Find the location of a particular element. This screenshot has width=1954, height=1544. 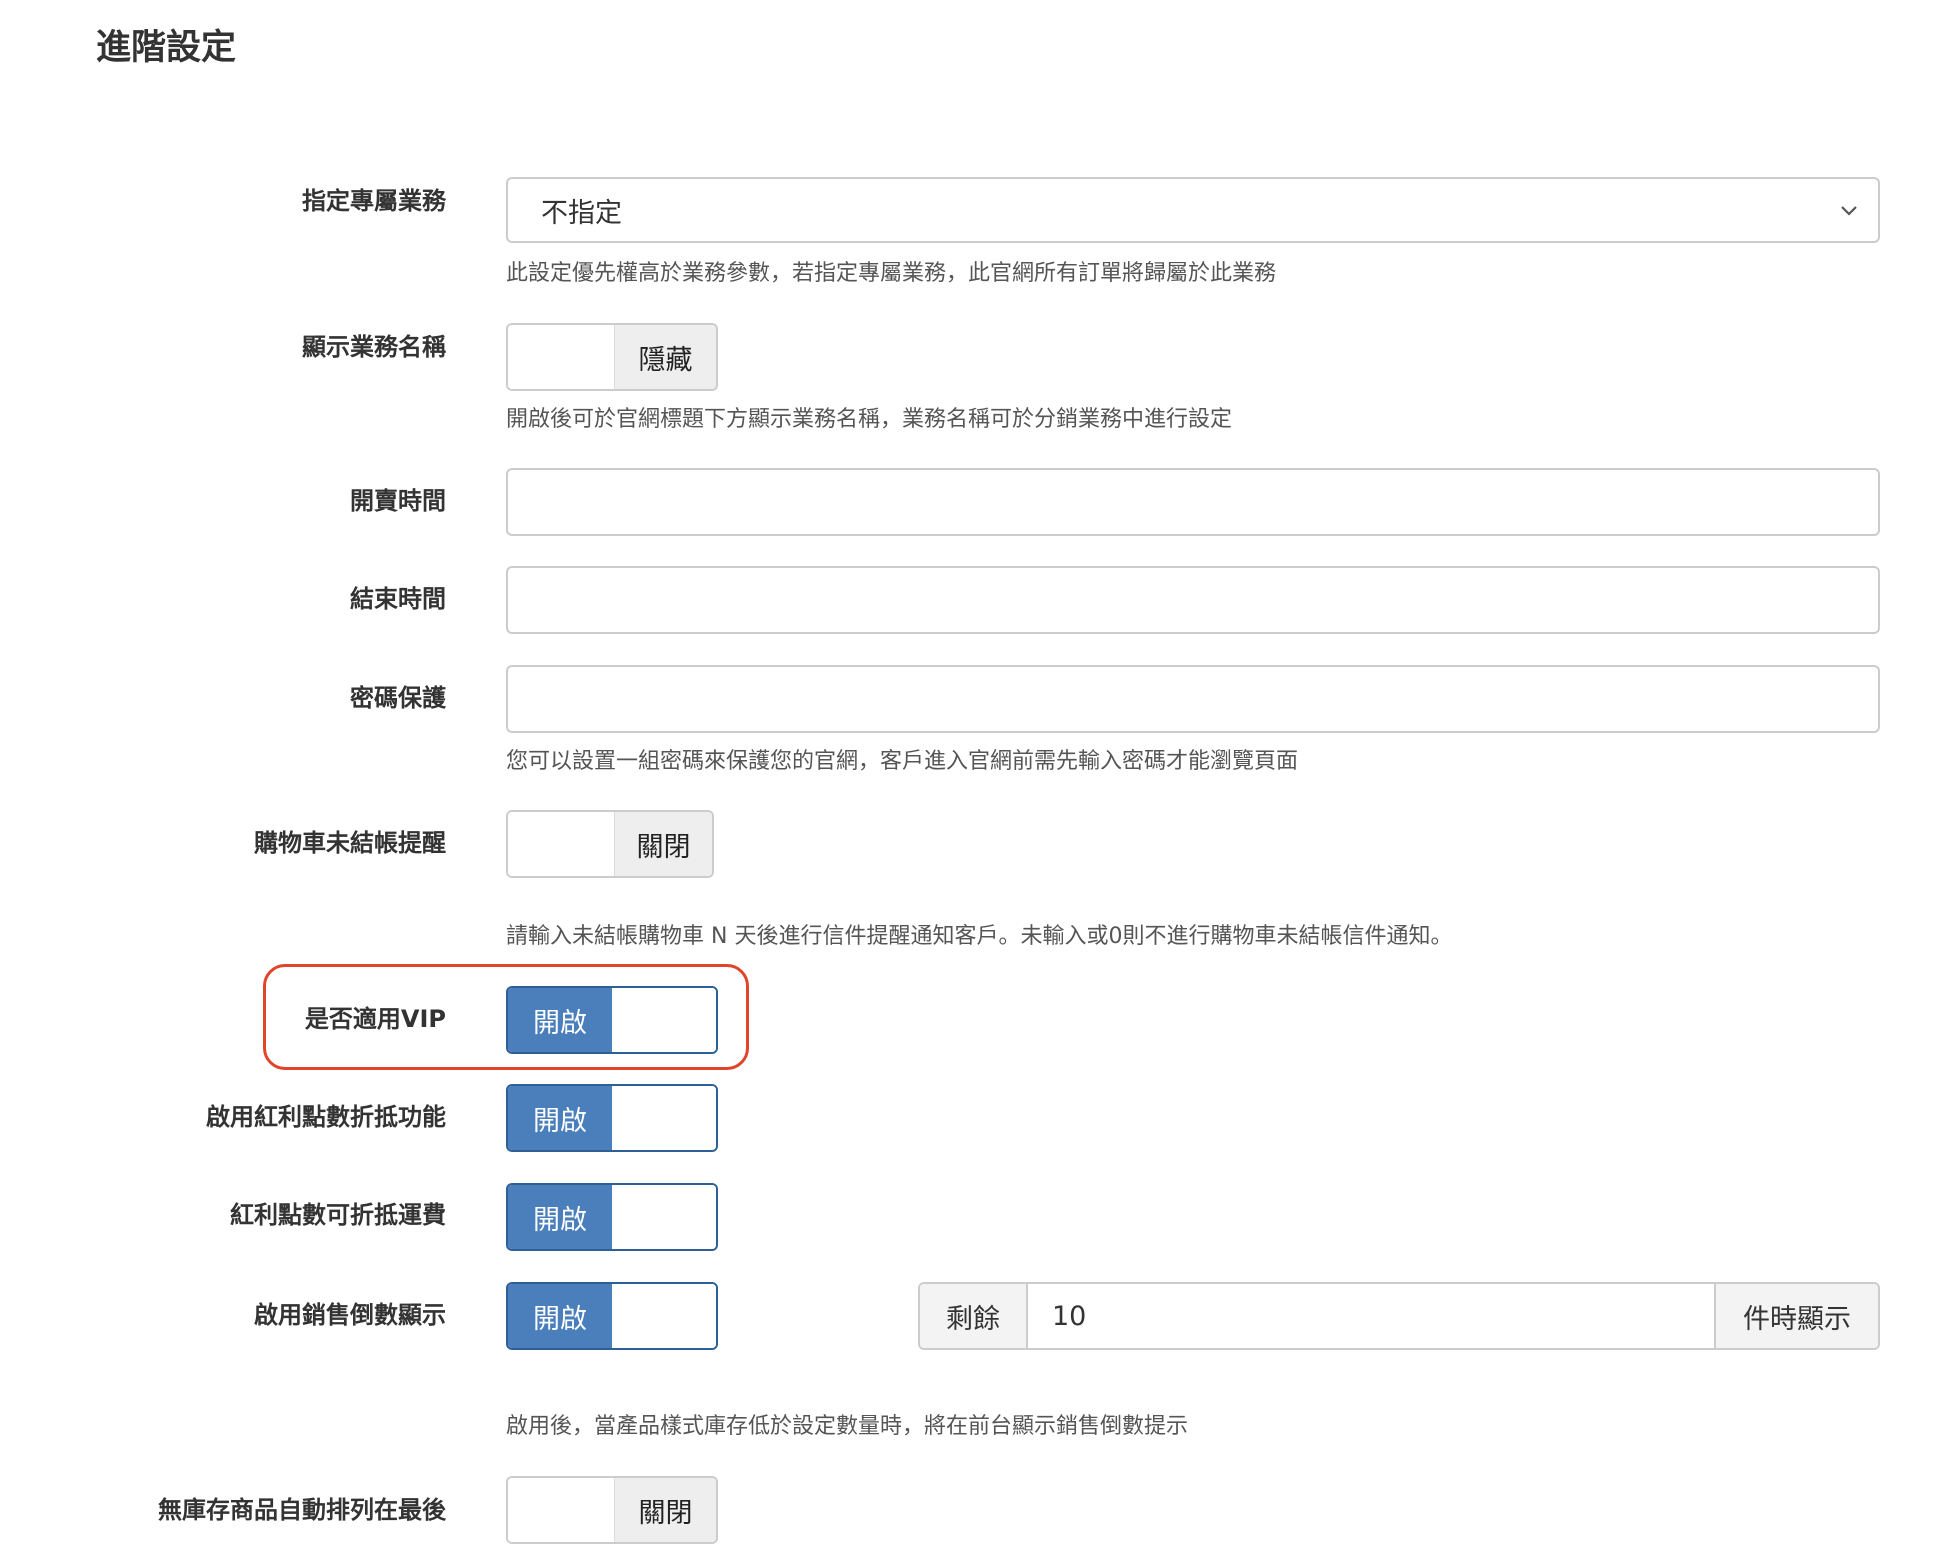

countdown-suffix: 件時顯示 is located at coordinates (1796, 1316).